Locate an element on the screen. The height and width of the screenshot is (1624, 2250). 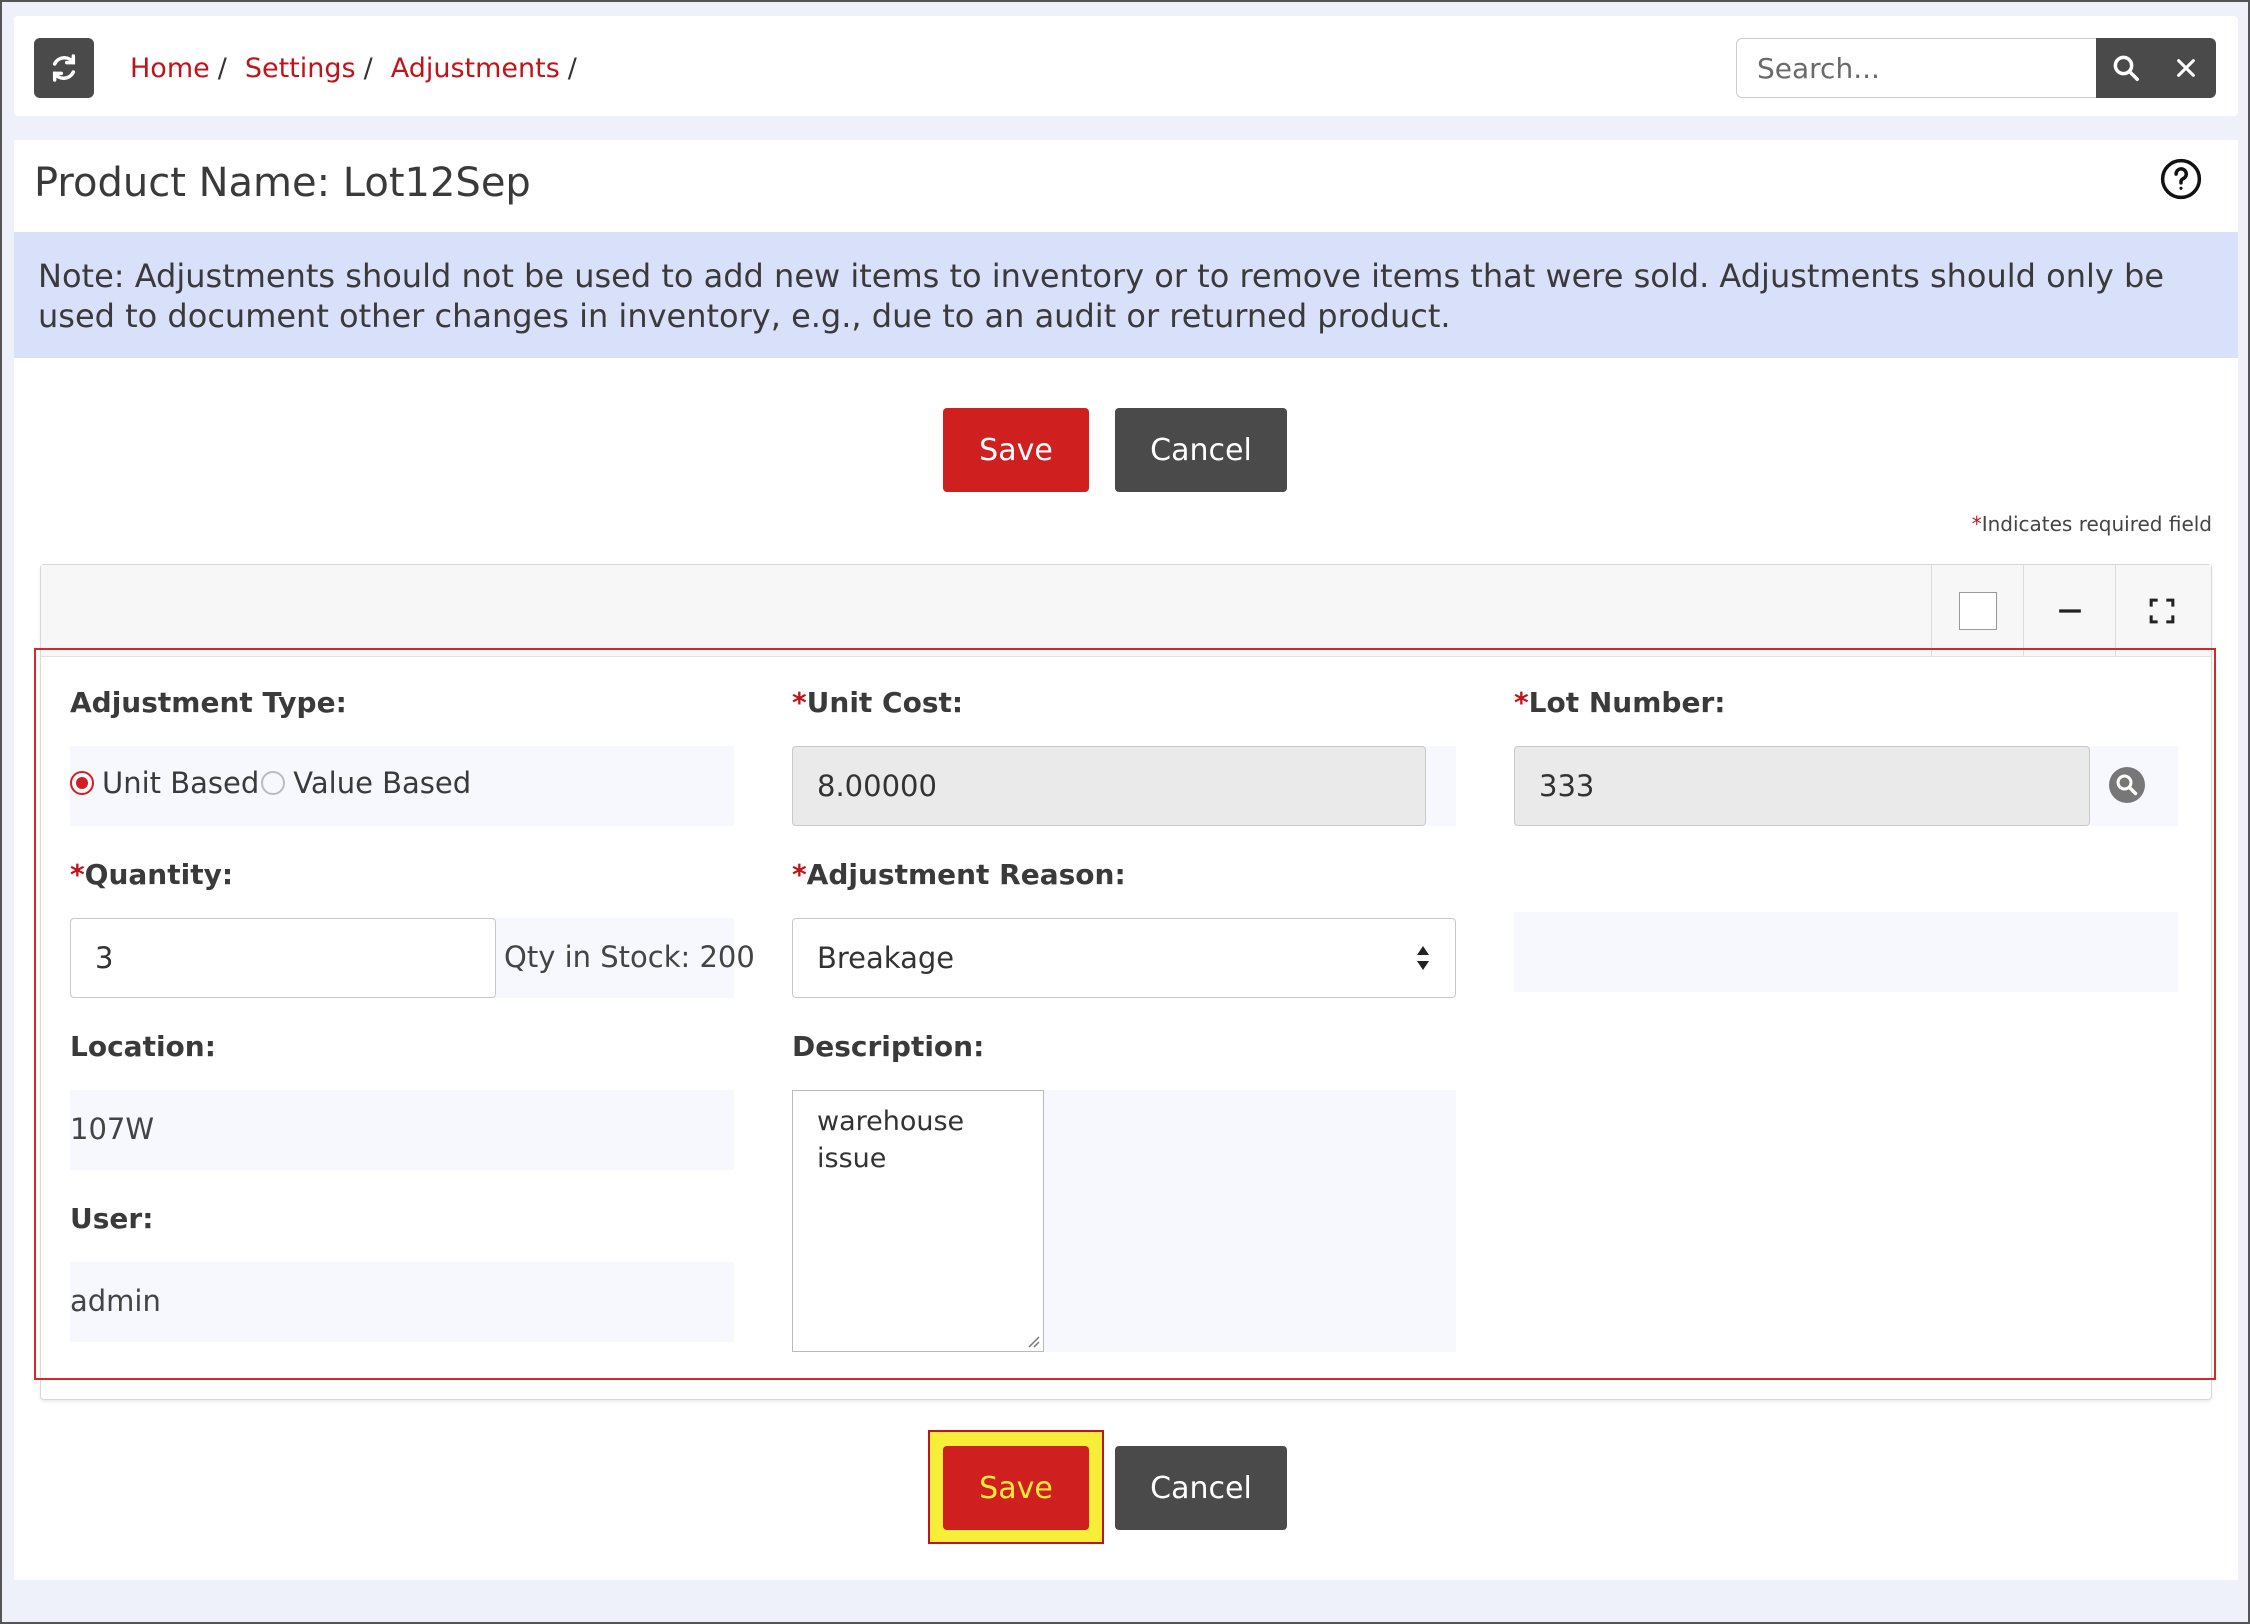
unit-cost-label: *Unit Cost: is located at coordinates (878, 702).